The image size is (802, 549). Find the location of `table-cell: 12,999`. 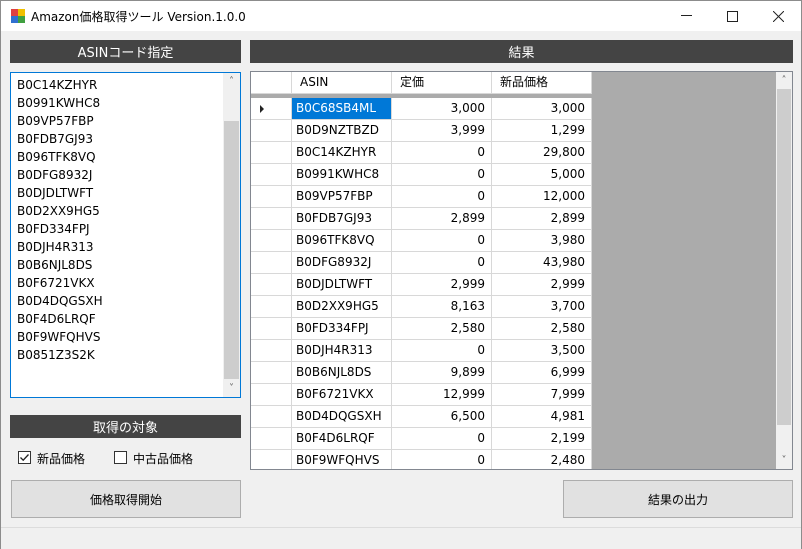

table-cell: 12,999 is located at coordinates (442, 395).